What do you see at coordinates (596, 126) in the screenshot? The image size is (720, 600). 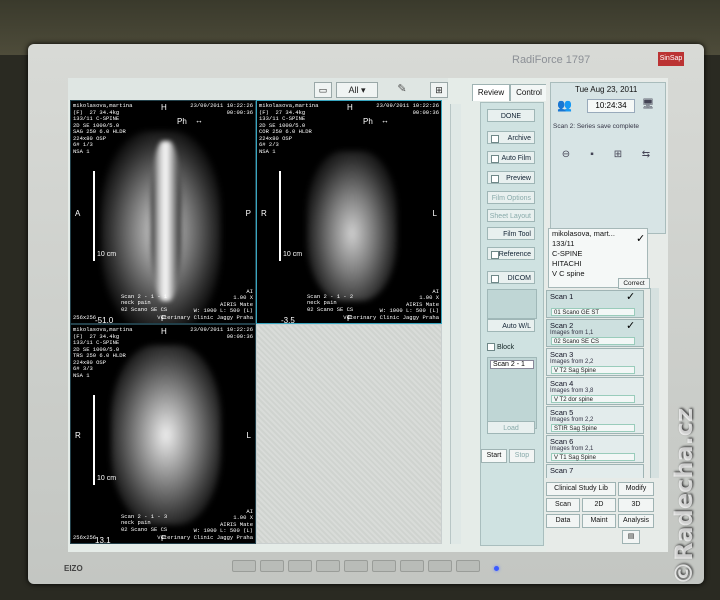 I see `status-message: Scan 2: Series save complete` at bounding box center [596, 126].